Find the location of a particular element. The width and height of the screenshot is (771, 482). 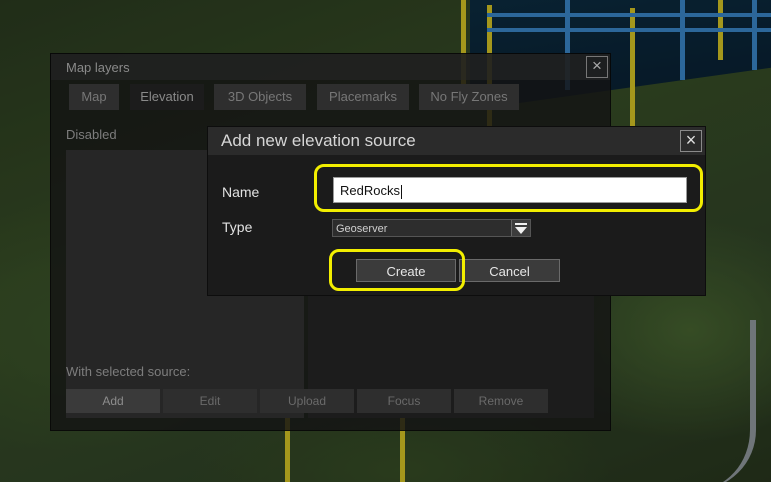

with-selected-label: With selected source: is located at coordinates (128, 371).